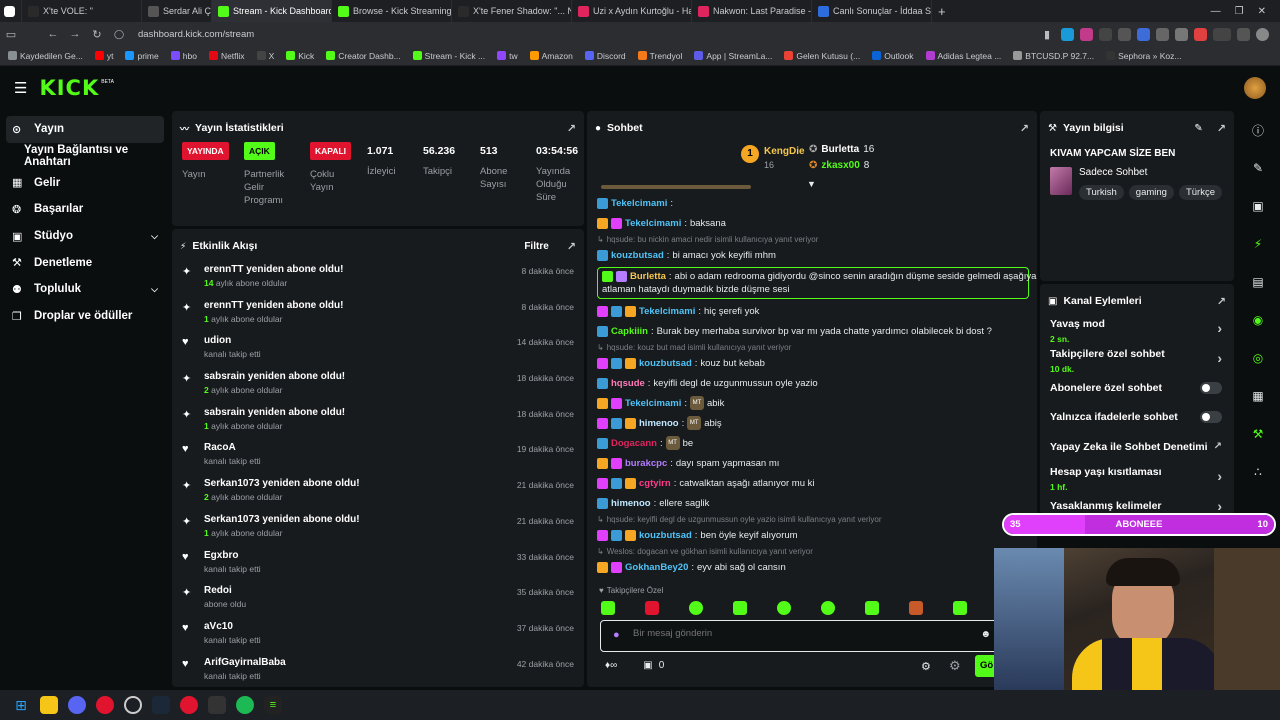 Image resolution: width=1280 pixels, height=720 pixels. Describe the element at coordinates (85, 316) in the screenshot. I see `sidebar-item: ❐ Droplar ve ödüller` at that location.